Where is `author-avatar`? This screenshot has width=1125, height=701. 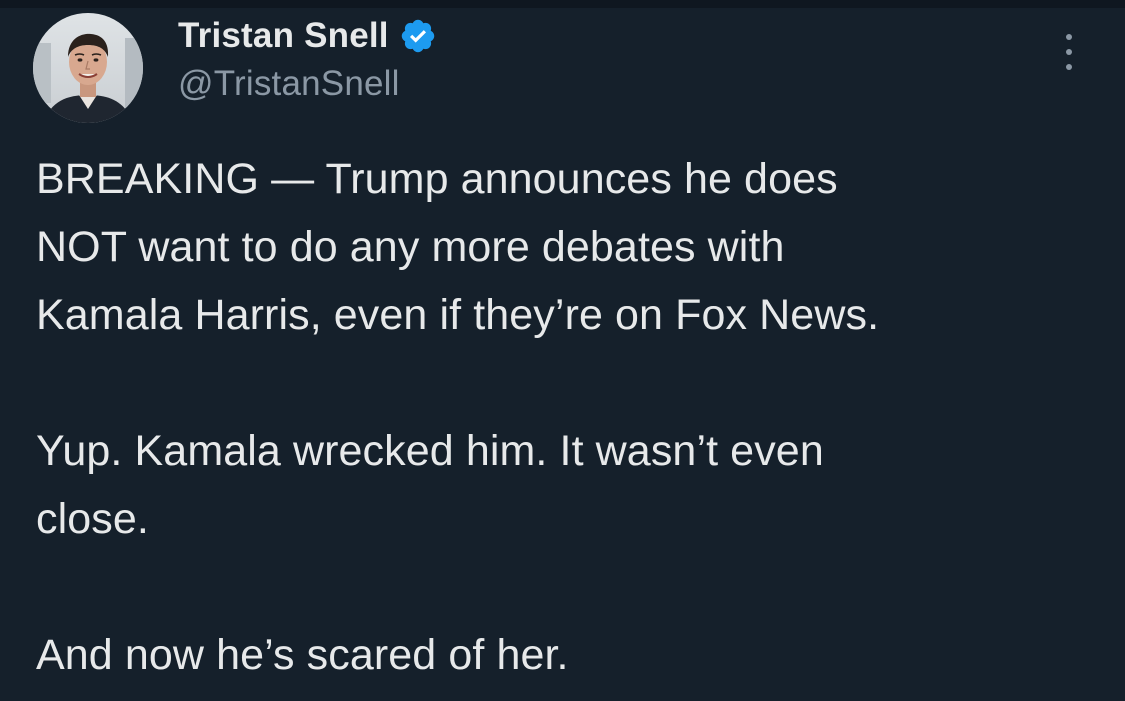
author-avatar is located at coordinates (88, 68).